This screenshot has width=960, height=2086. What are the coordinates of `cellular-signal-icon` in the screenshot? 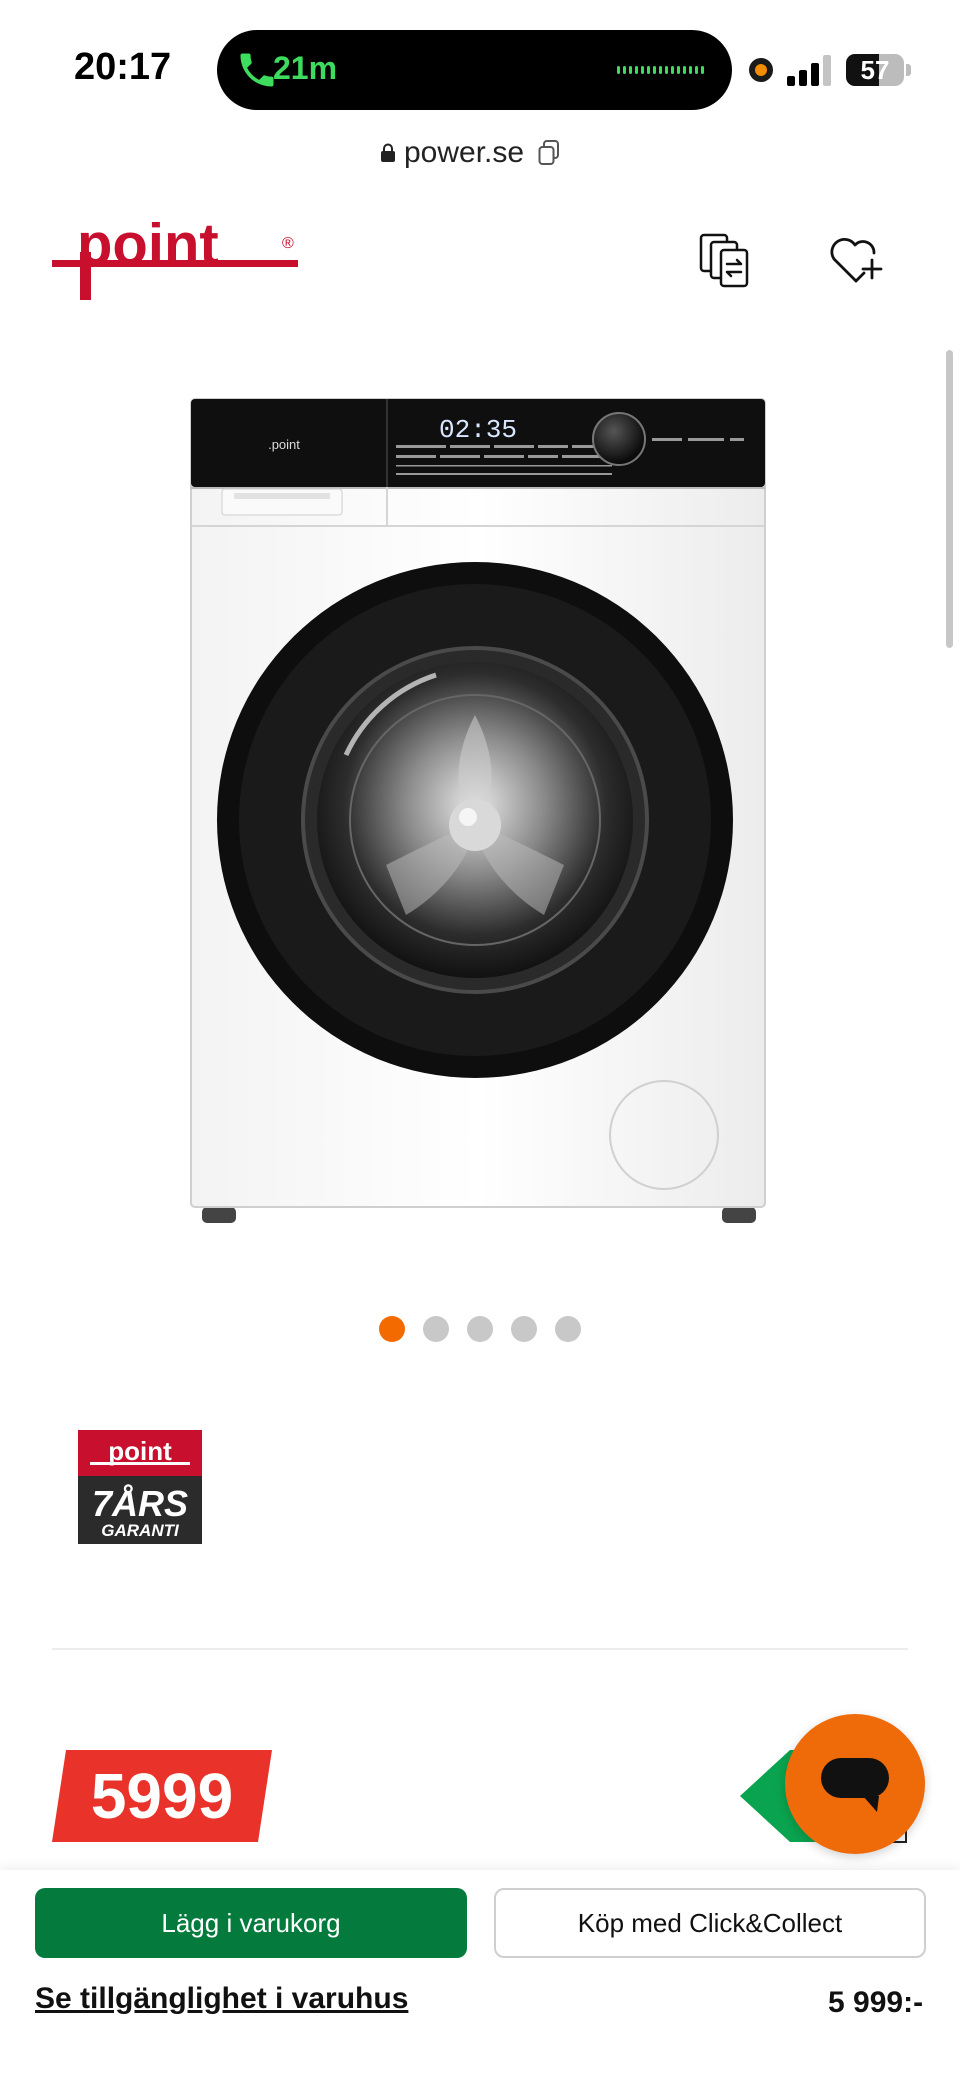 It's located at (809, 70).